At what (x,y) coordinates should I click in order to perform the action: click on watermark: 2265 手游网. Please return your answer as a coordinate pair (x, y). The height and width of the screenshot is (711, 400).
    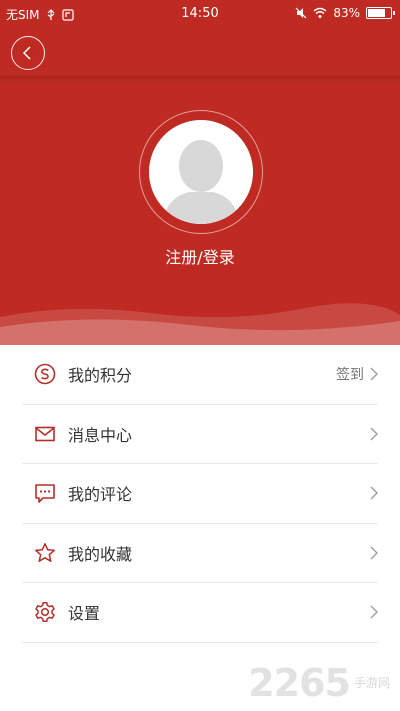
    Looking at the image, I should click on (319, 683).